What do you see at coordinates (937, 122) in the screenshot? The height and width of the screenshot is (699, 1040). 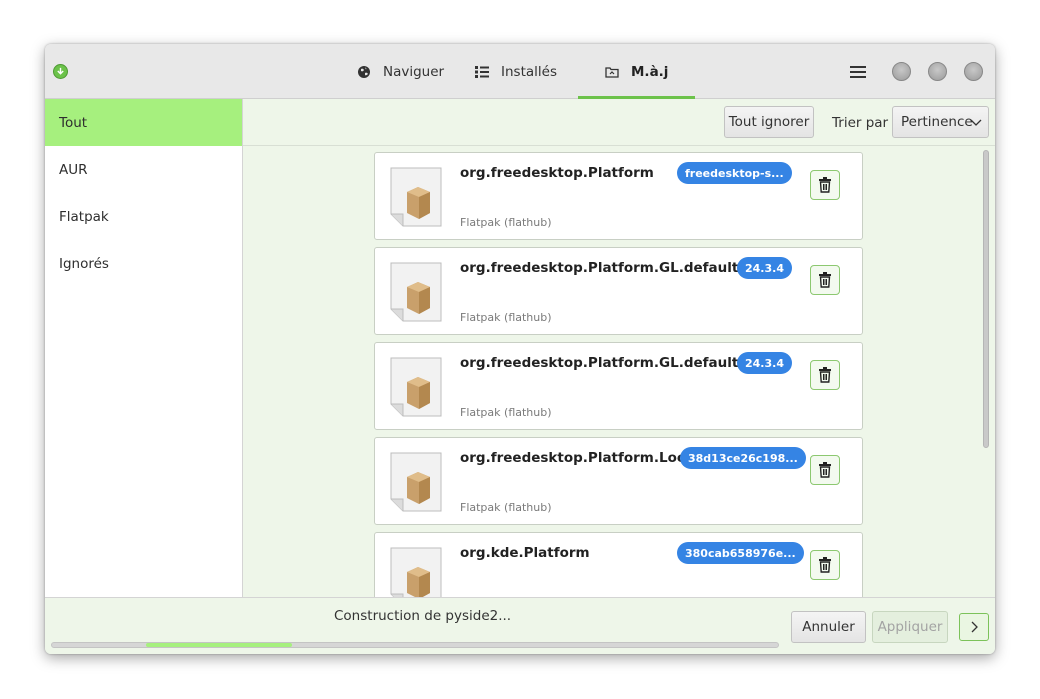 I see `sort-value: Pertinence` at bounding box center [937, 122].